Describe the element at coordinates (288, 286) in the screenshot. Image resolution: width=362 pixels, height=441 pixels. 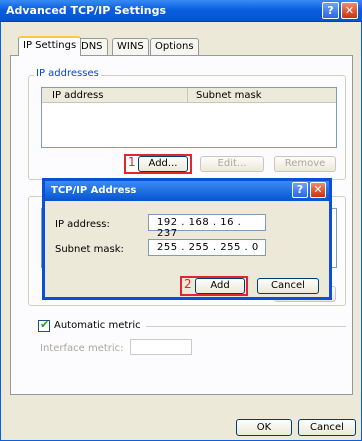
I see `dialog-cancel-button: Cancel` at that location.